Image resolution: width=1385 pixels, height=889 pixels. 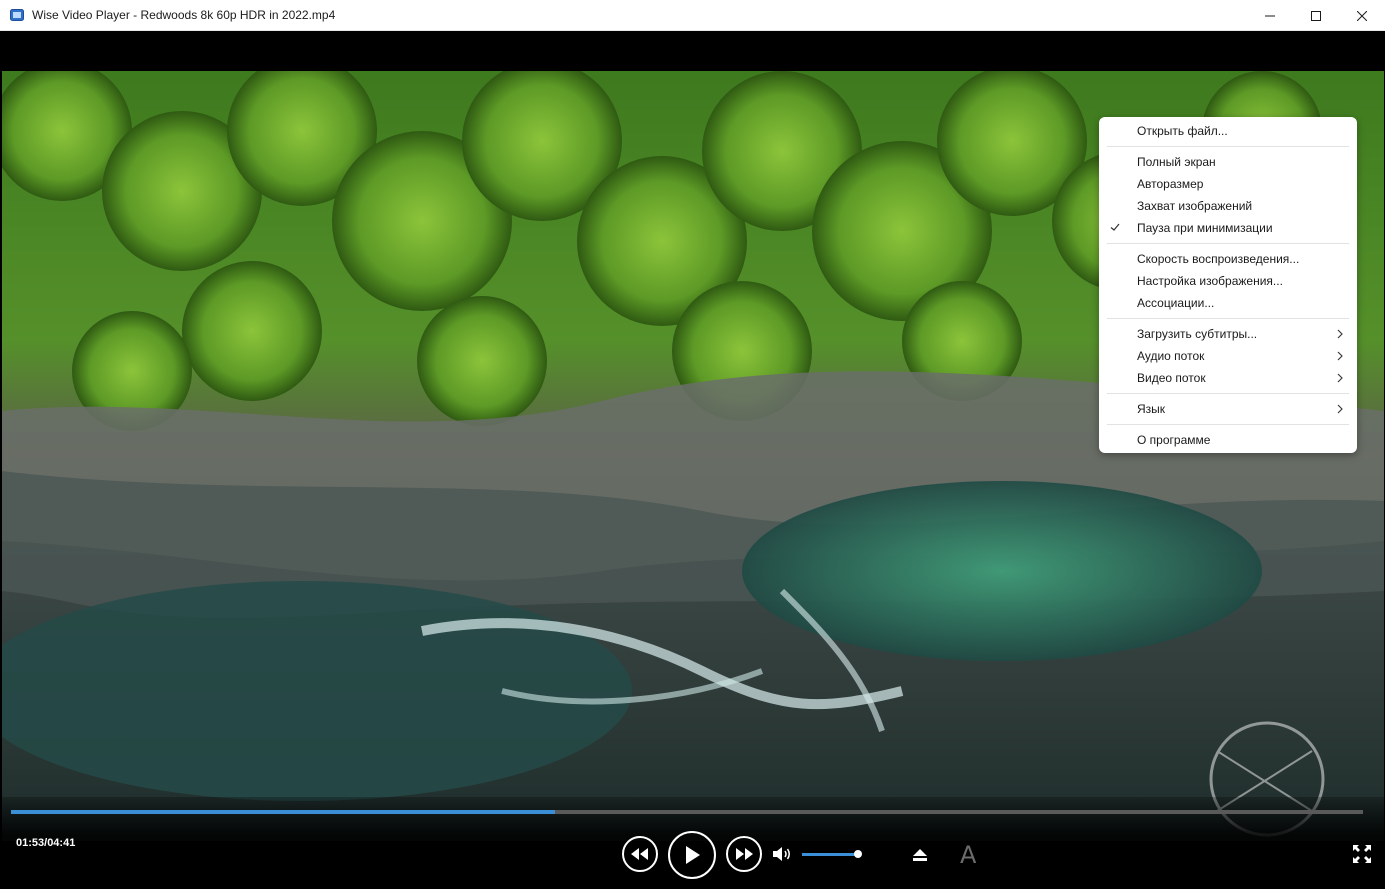 I want to click on eject-icon, so click(x=920, y=855).